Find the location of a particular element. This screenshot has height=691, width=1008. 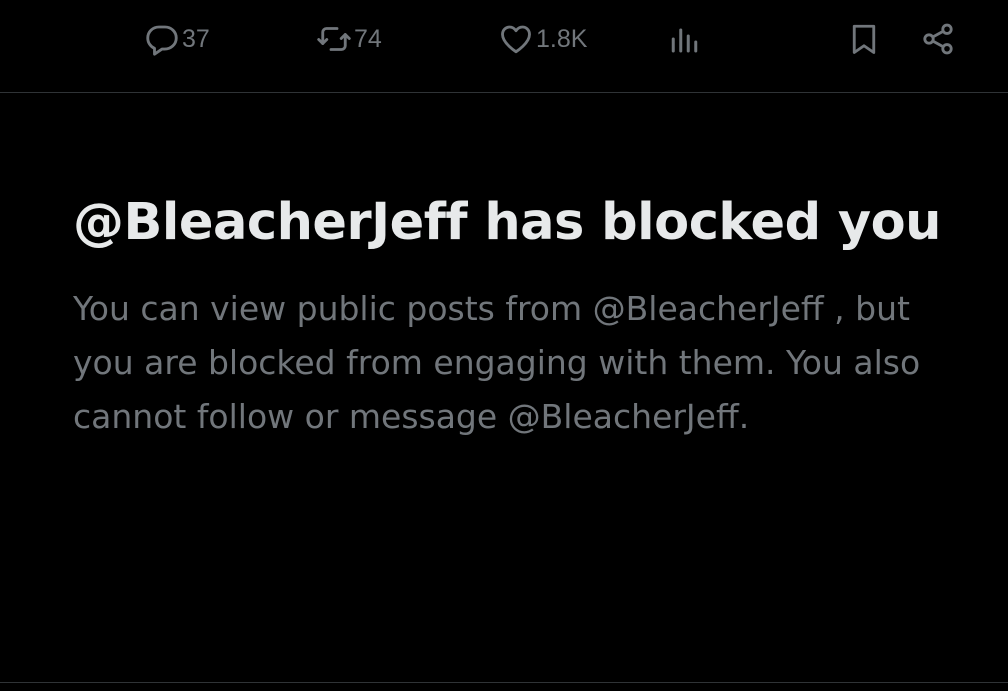

post-action-bar: 37 74 1.8K is located at coordinates (504, 39).